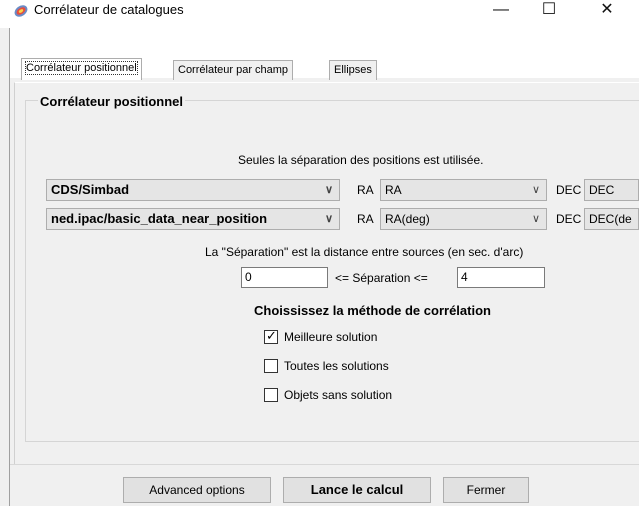 Image resolution: width=639 pixels, height=506 pixels. I want to click on checkbox-meilleure-solution: ✓, so click(271, 336).